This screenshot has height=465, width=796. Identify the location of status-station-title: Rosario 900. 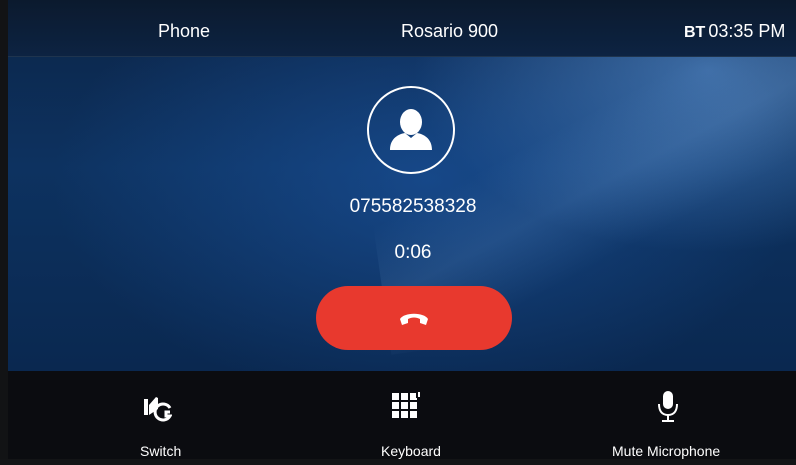
(450, 31).